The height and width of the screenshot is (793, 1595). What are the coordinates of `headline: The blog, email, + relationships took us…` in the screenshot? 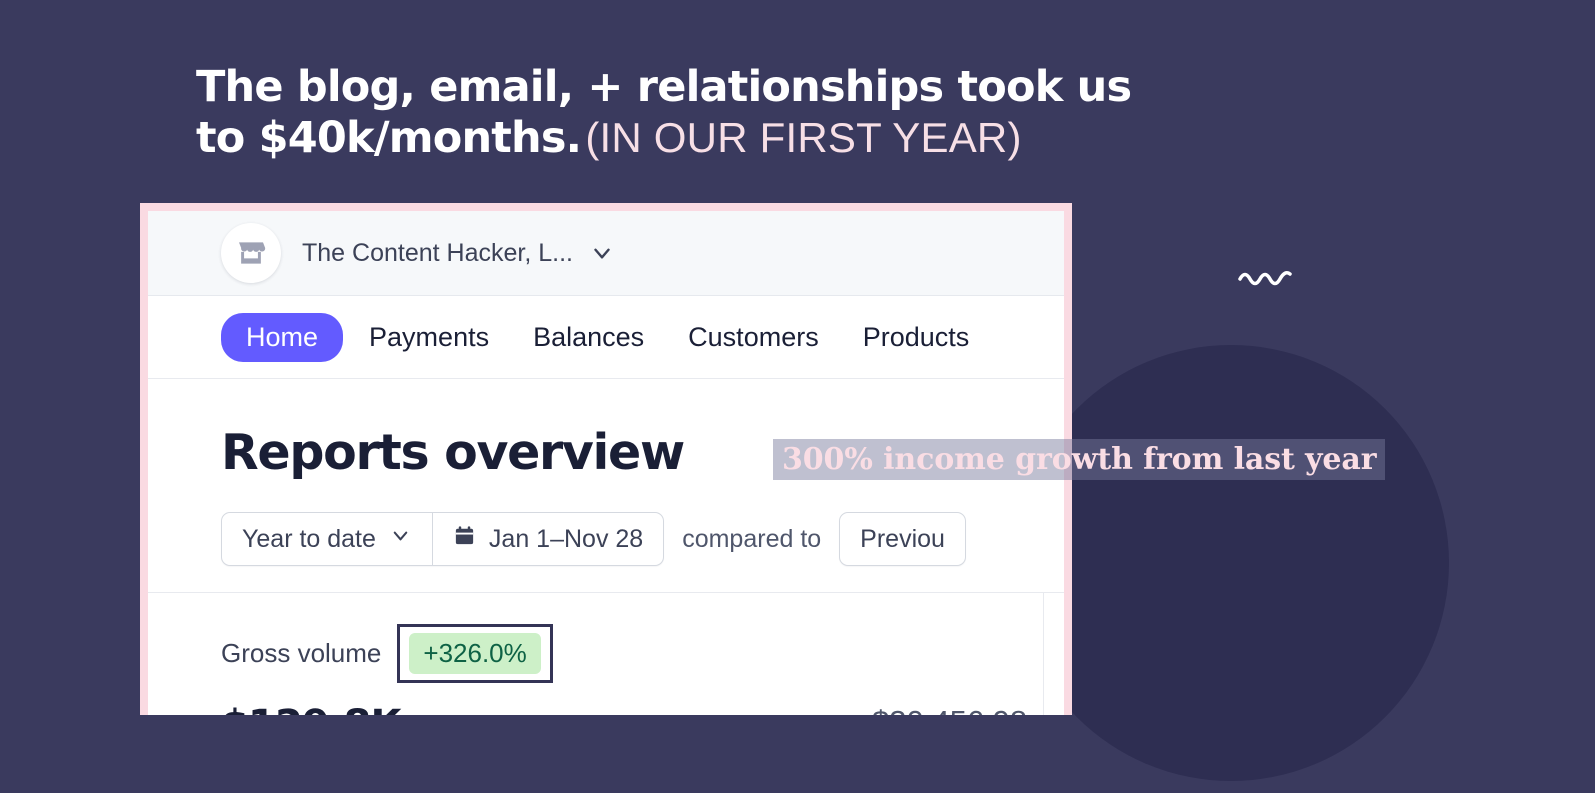 It's located at (756, 112).